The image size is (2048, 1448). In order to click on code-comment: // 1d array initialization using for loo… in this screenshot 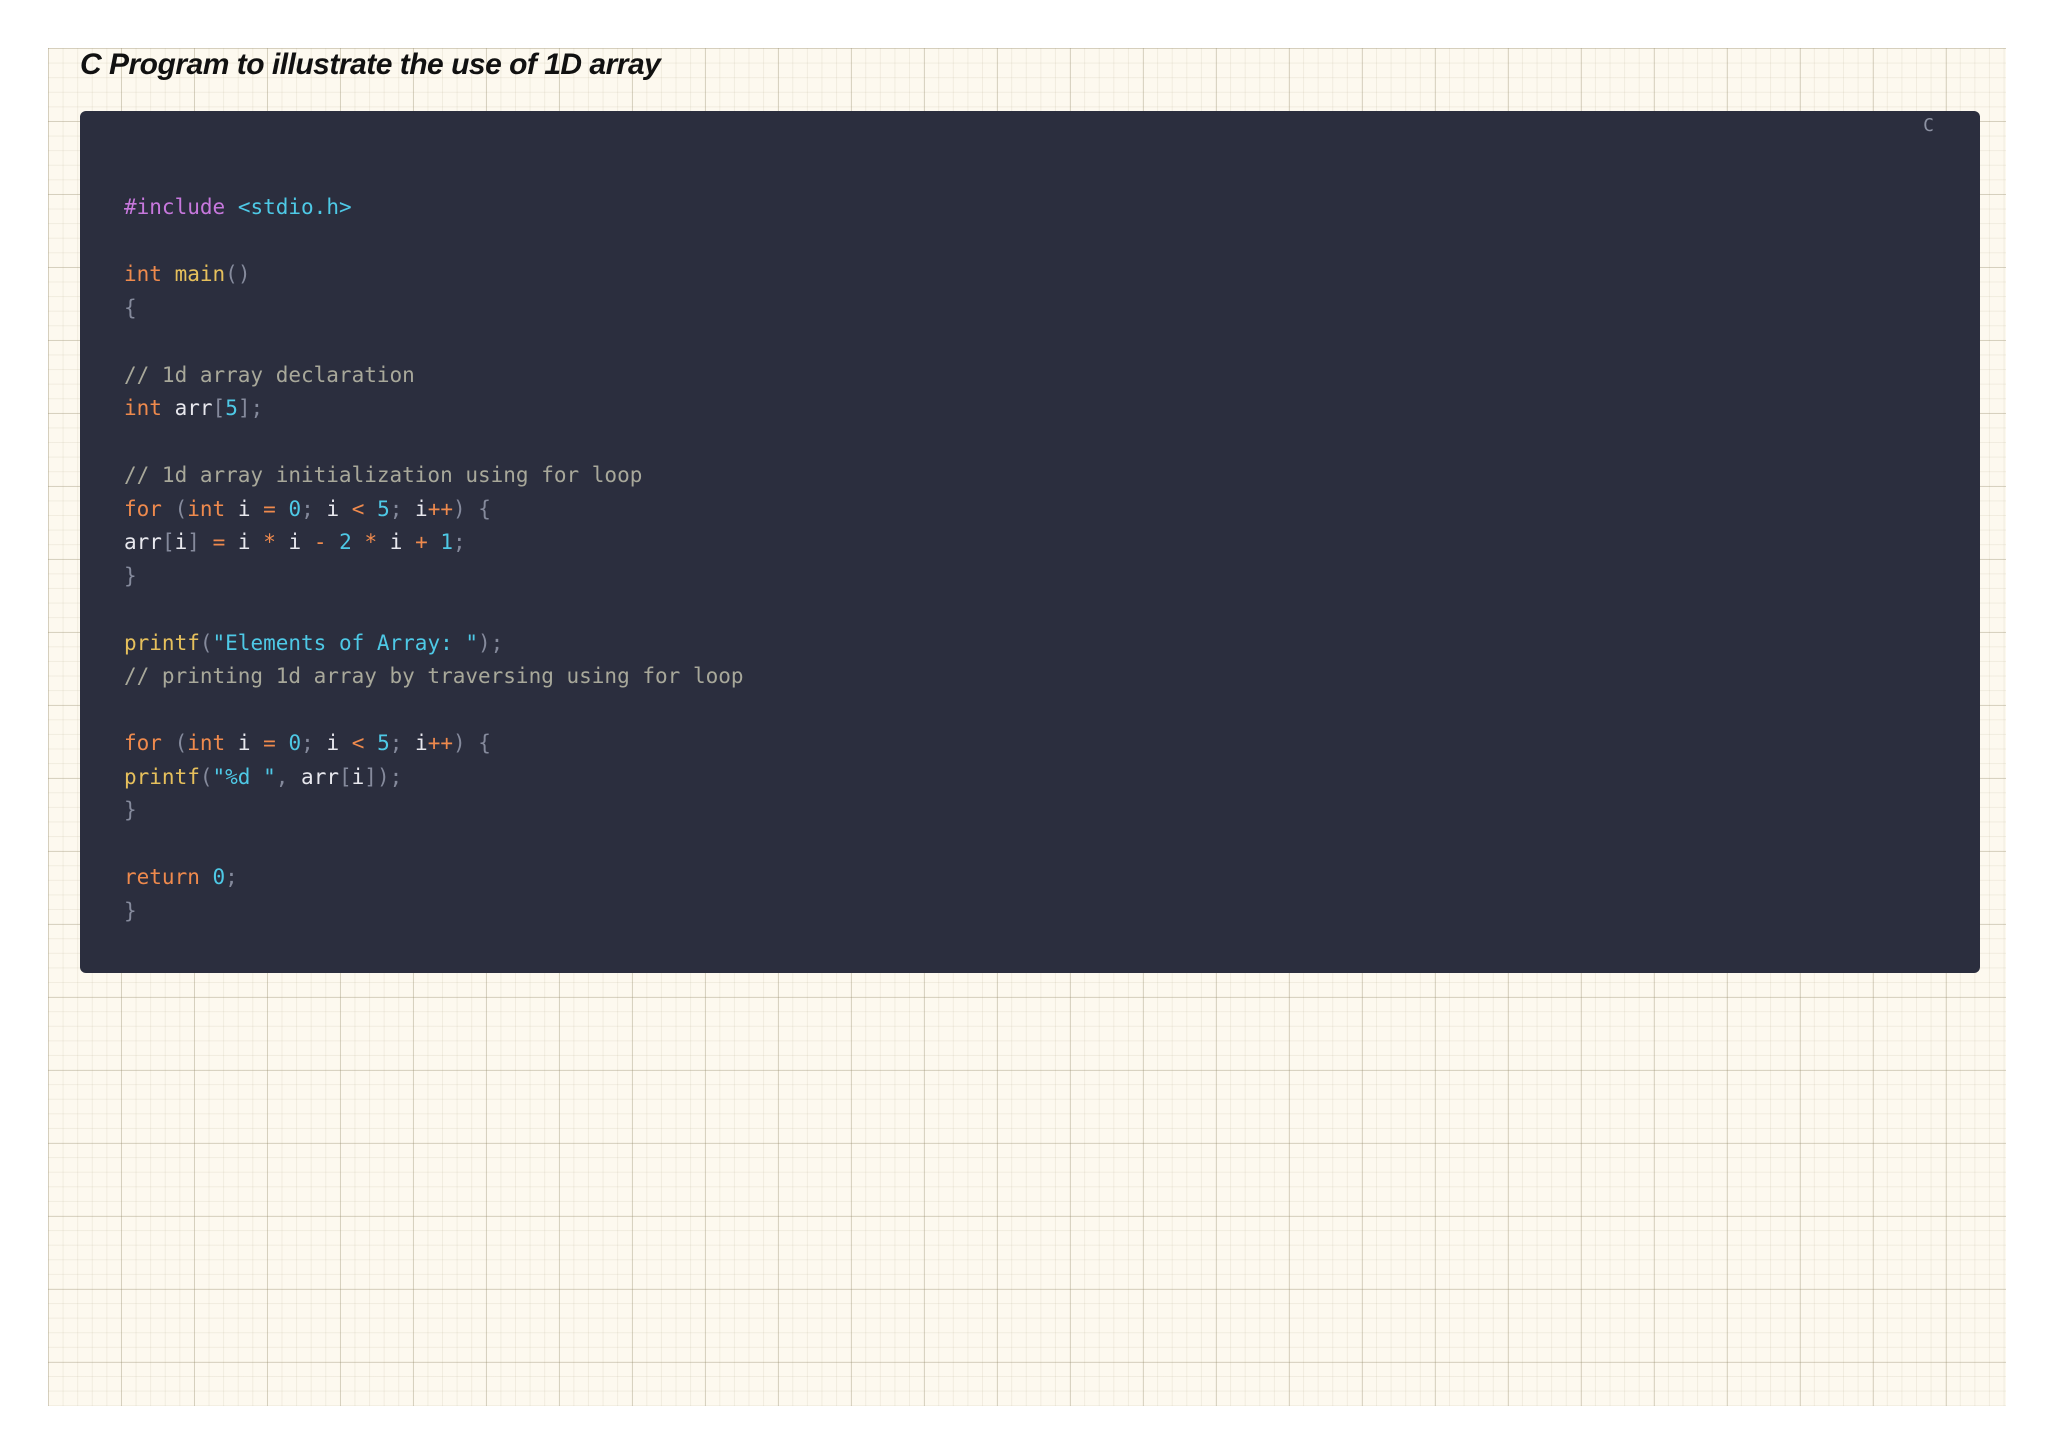, I will do `click(383, 475)`.